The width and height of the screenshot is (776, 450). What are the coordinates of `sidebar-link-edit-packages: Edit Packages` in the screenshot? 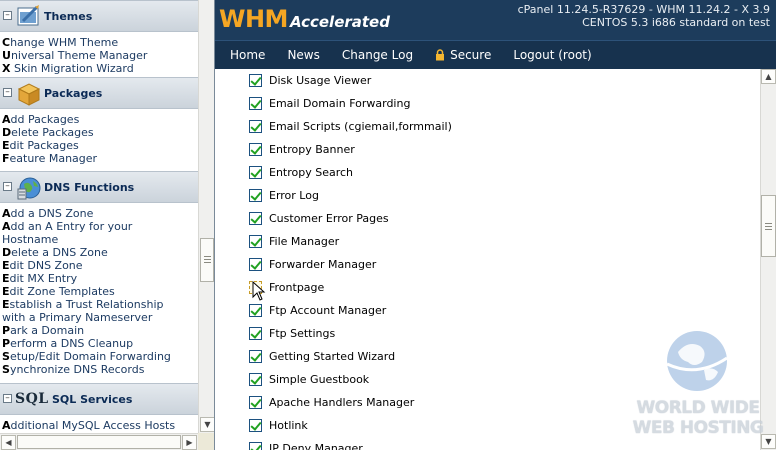 It's located at (100, 145).